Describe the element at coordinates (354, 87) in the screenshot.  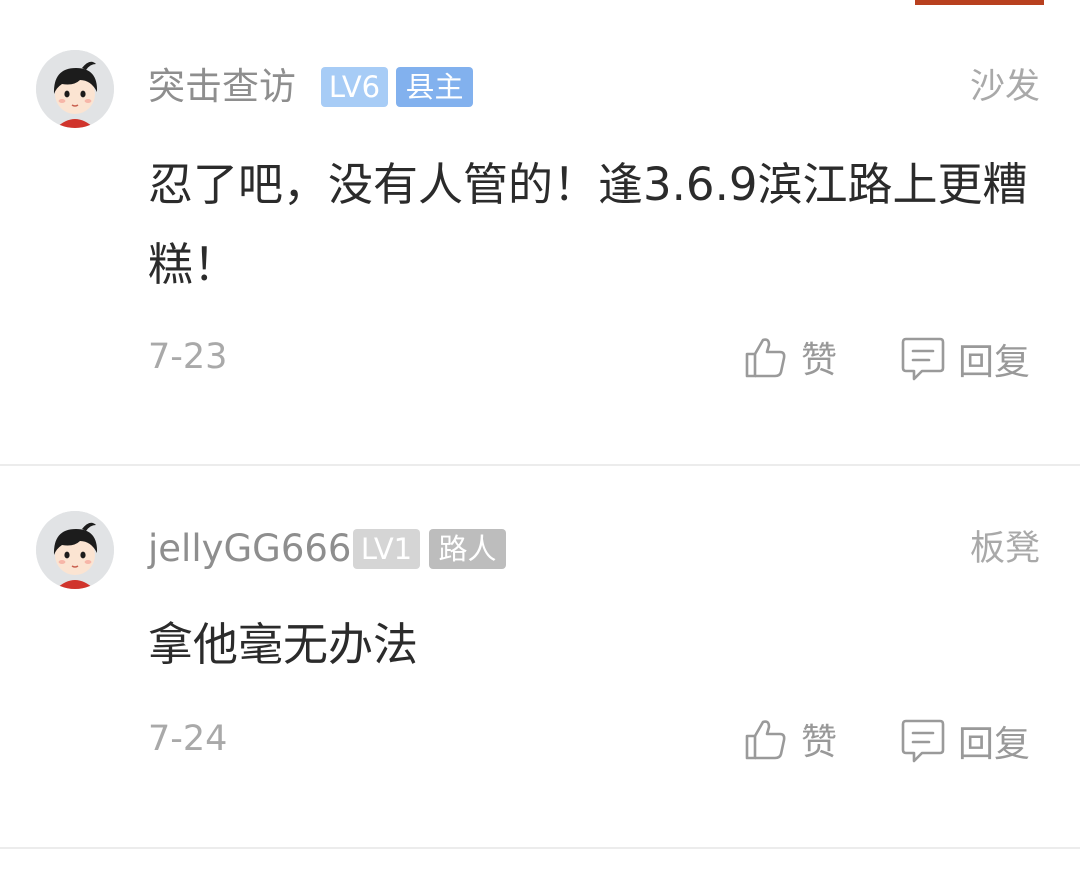
I see `level-badge: LV6` at that location.